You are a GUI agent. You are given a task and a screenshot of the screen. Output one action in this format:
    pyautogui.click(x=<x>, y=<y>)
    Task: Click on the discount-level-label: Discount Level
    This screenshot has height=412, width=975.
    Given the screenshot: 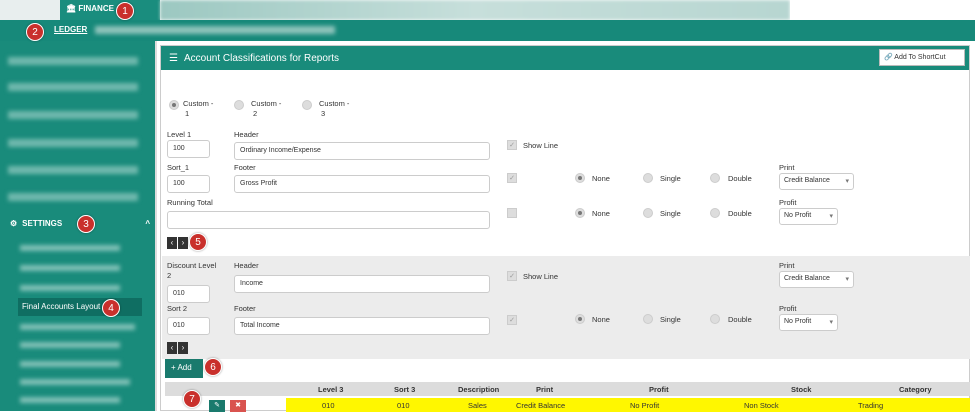 What is the action you would take?
    pyautogui.click(x=192, y=265)
    